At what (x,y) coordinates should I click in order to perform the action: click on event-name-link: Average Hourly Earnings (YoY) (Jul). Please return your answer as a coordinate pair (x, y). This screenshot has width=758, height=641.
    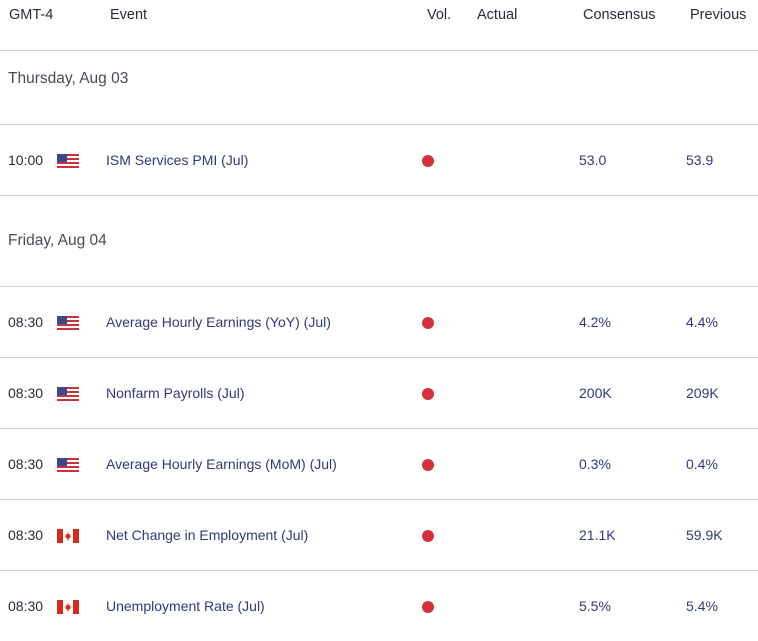
    Looking at the image, I should click on (218, 322).